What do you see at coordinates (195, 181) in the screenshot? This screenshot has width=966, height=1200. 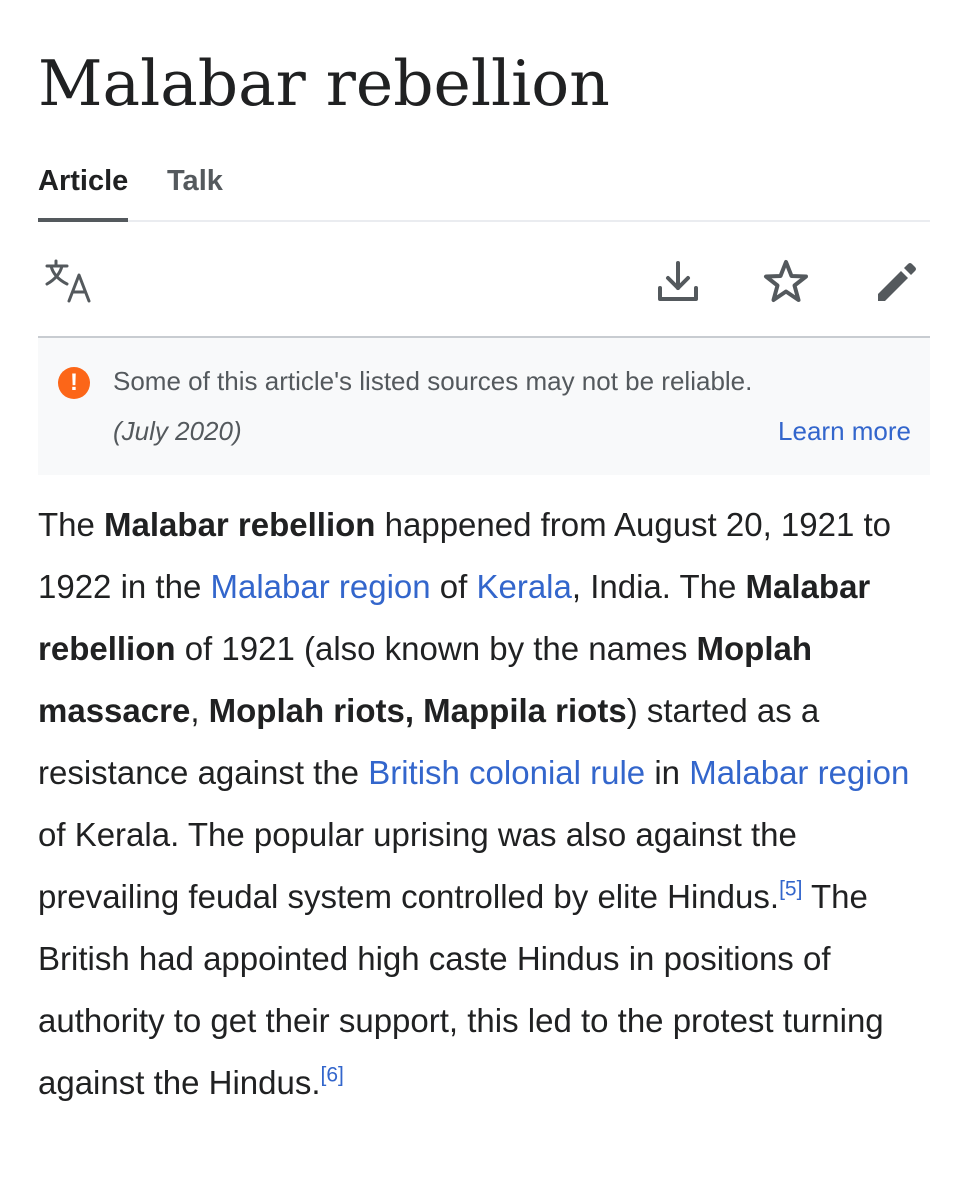 I see `tab-talk: Talk` at bounding box center [195, 181].